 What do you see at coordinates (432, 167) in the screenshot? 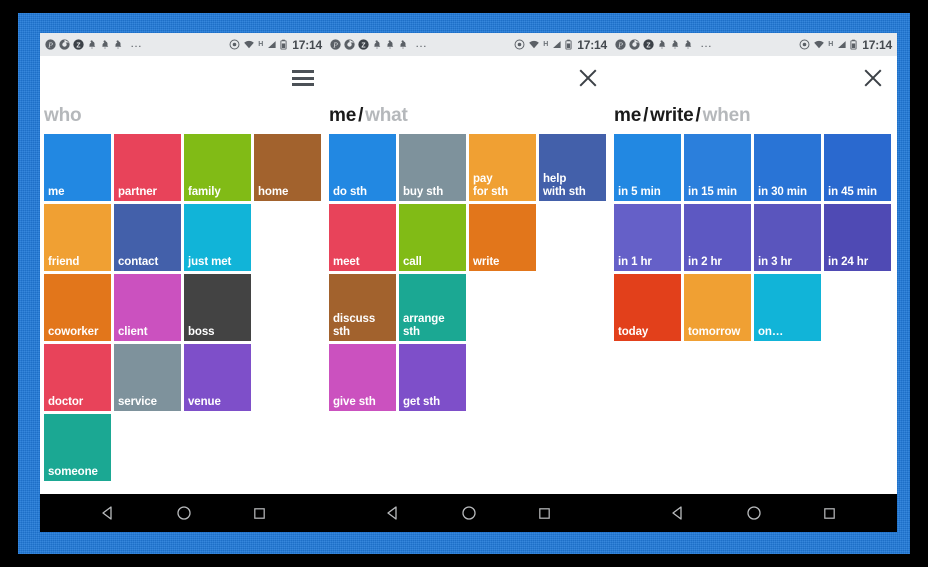
I see `tile-buy-sth: buy sth` at bounding box center [432, 167].